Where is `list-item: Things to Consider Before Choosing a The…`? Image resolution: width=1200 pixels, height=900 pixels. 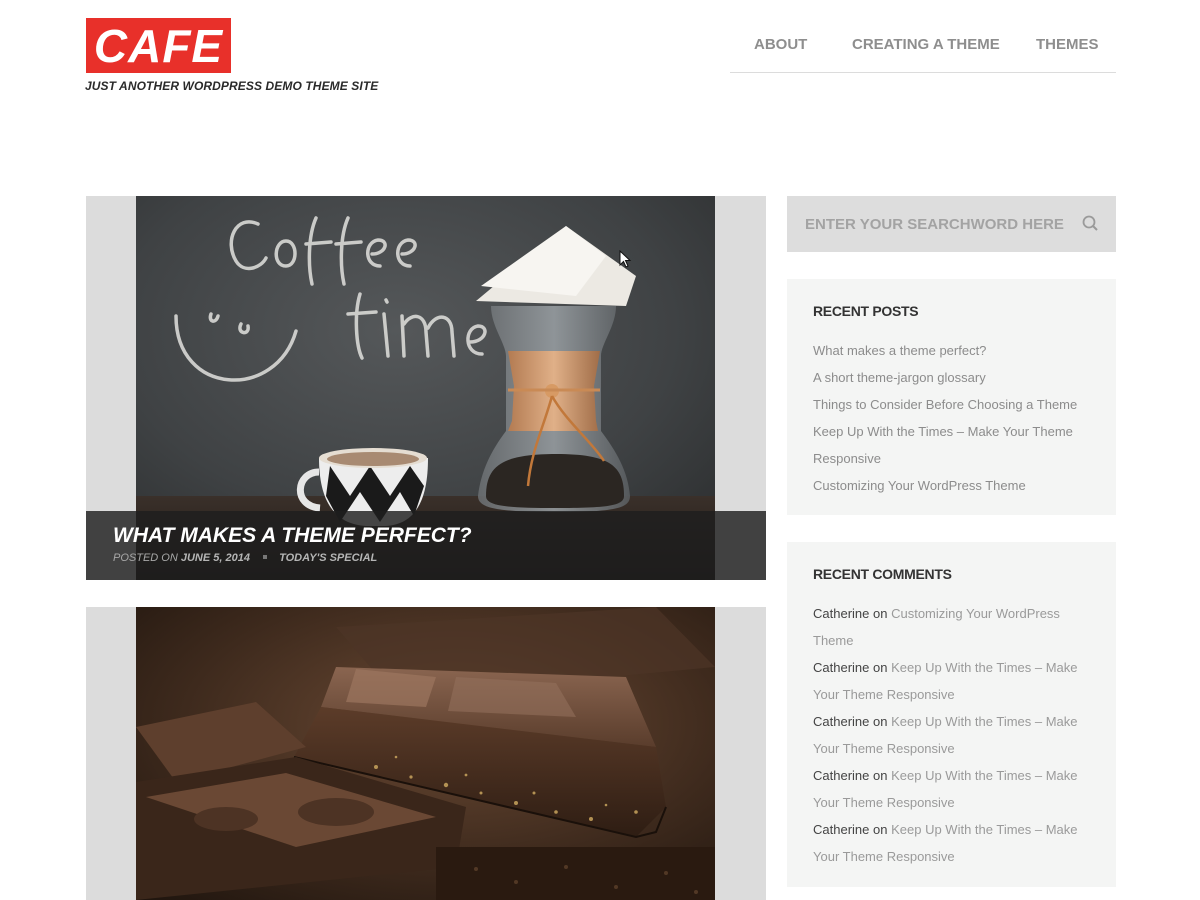 list-item: Things to Consider Before Choosing a The… is located at coordinates (953, 404).